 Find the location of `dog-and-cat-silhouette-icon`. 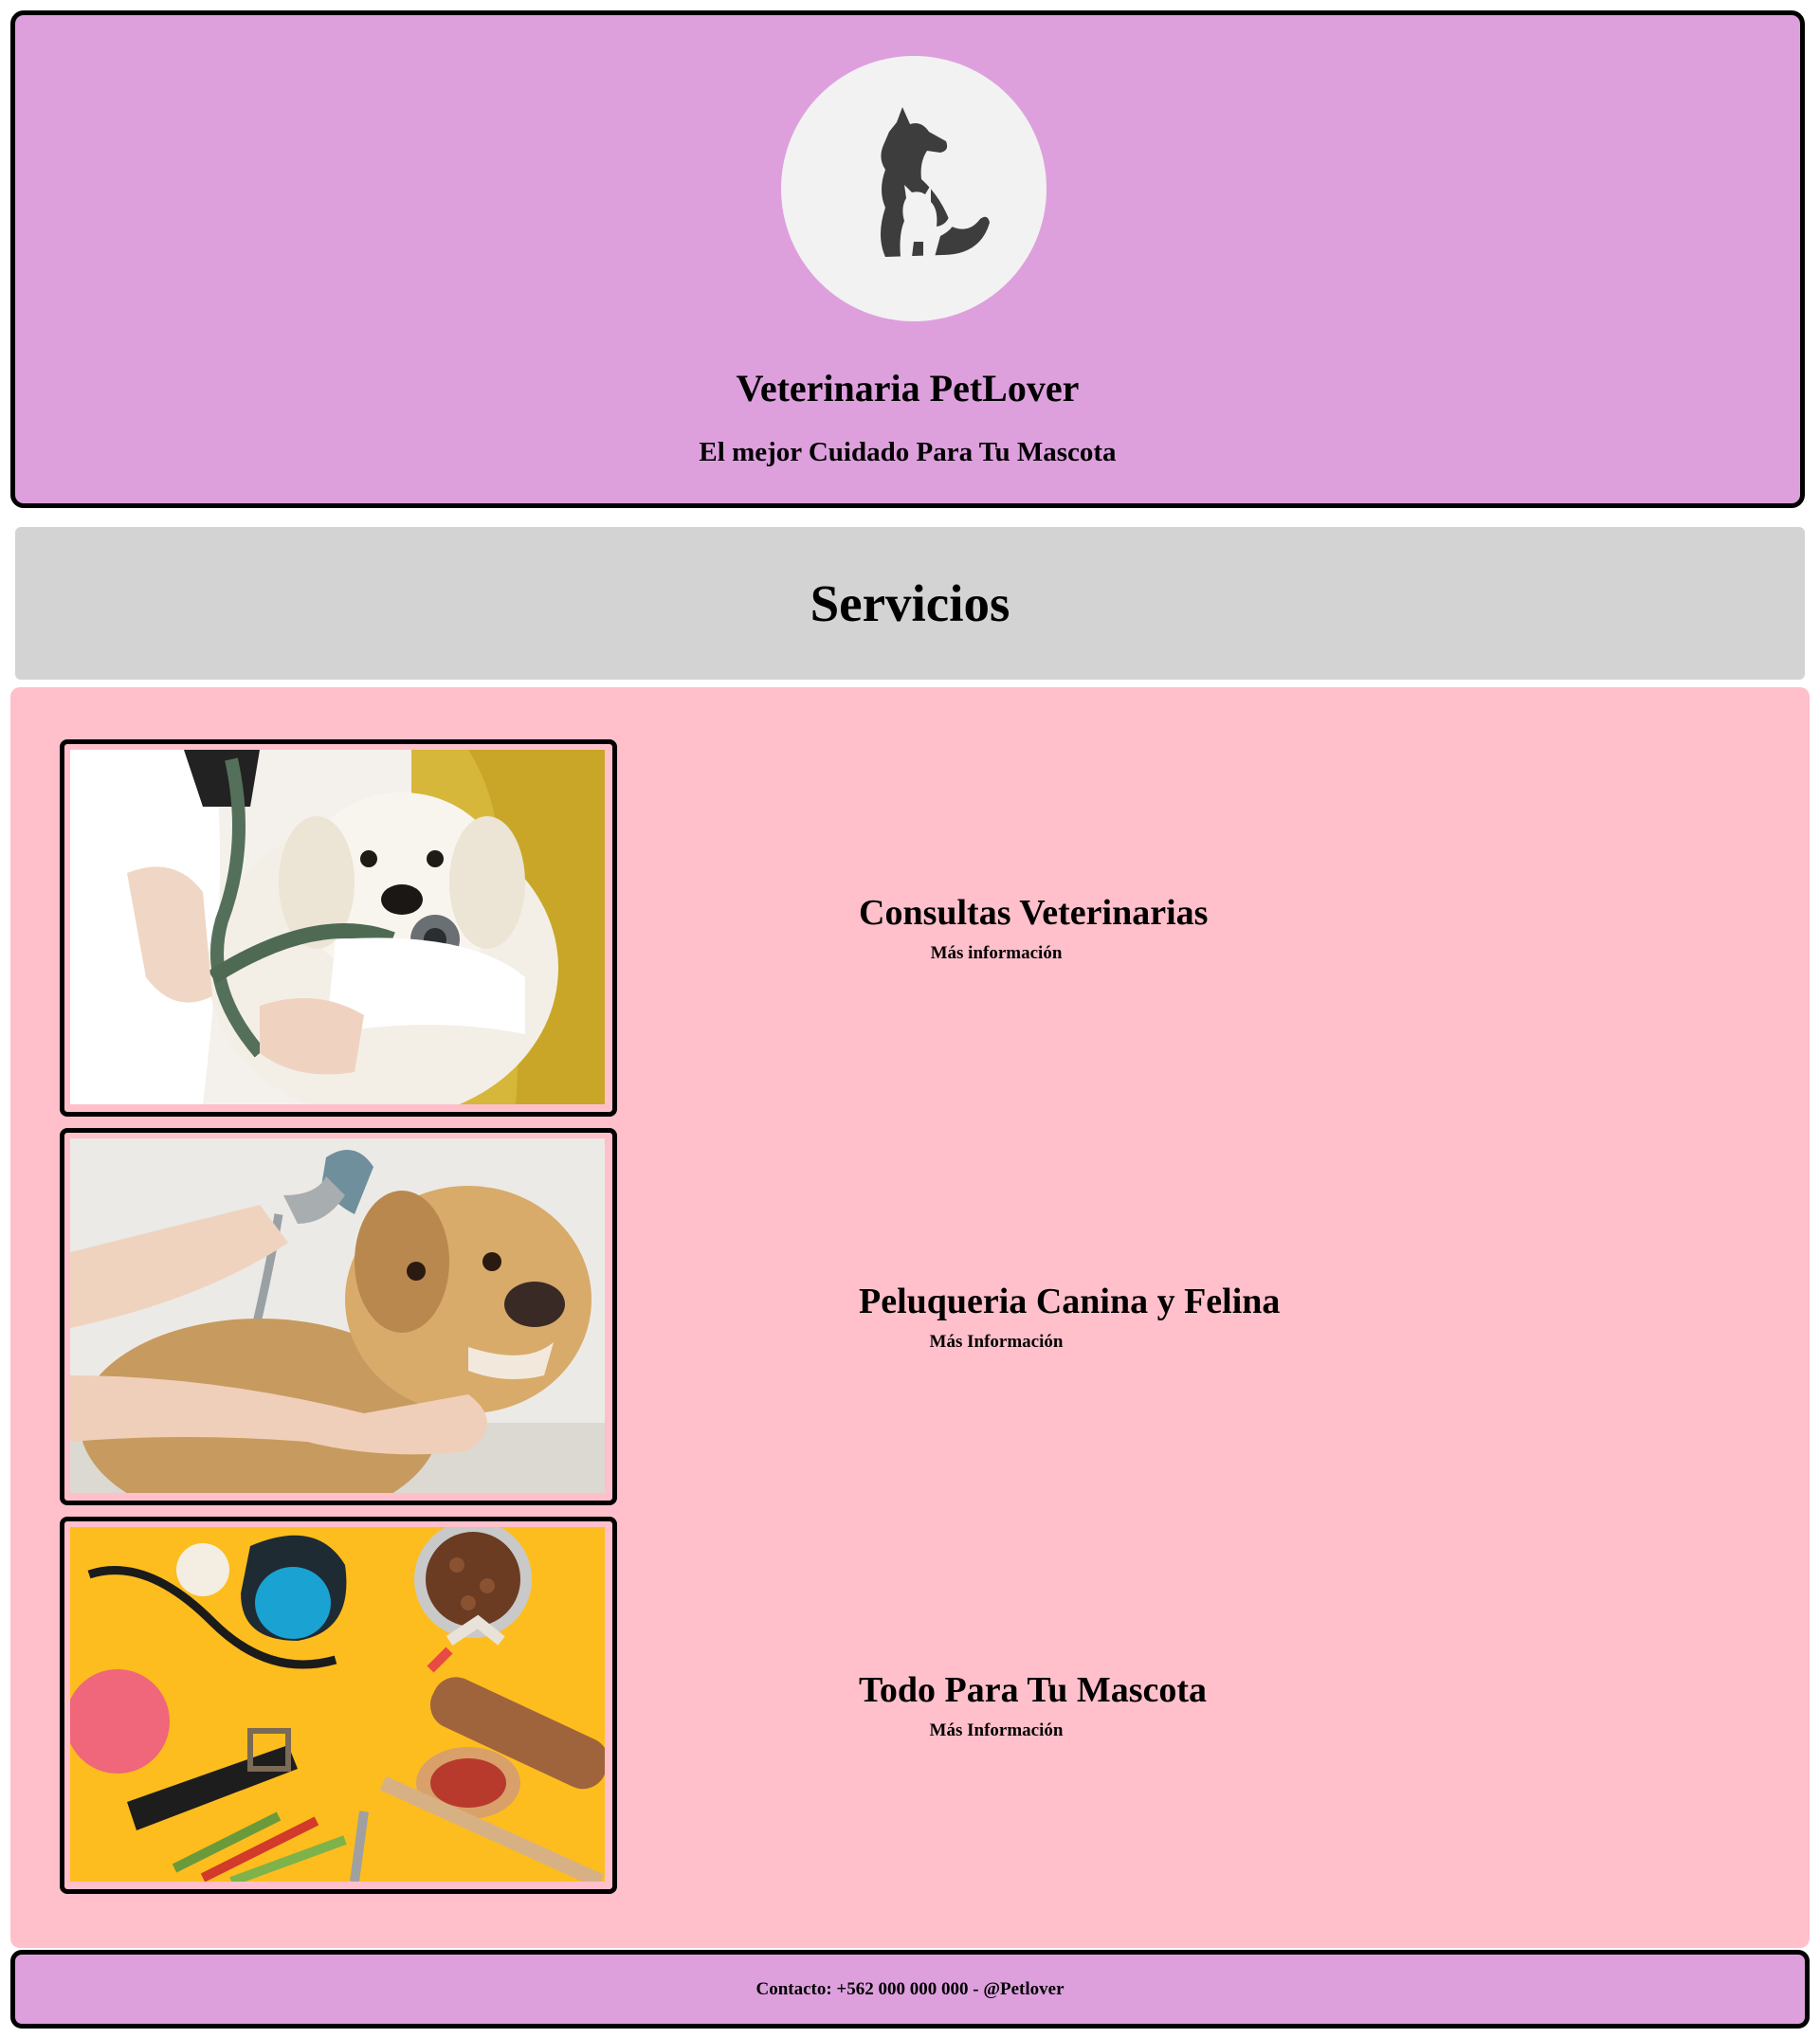

dog-and-cat-silhouette-icon is located at coordinates (935, 182).